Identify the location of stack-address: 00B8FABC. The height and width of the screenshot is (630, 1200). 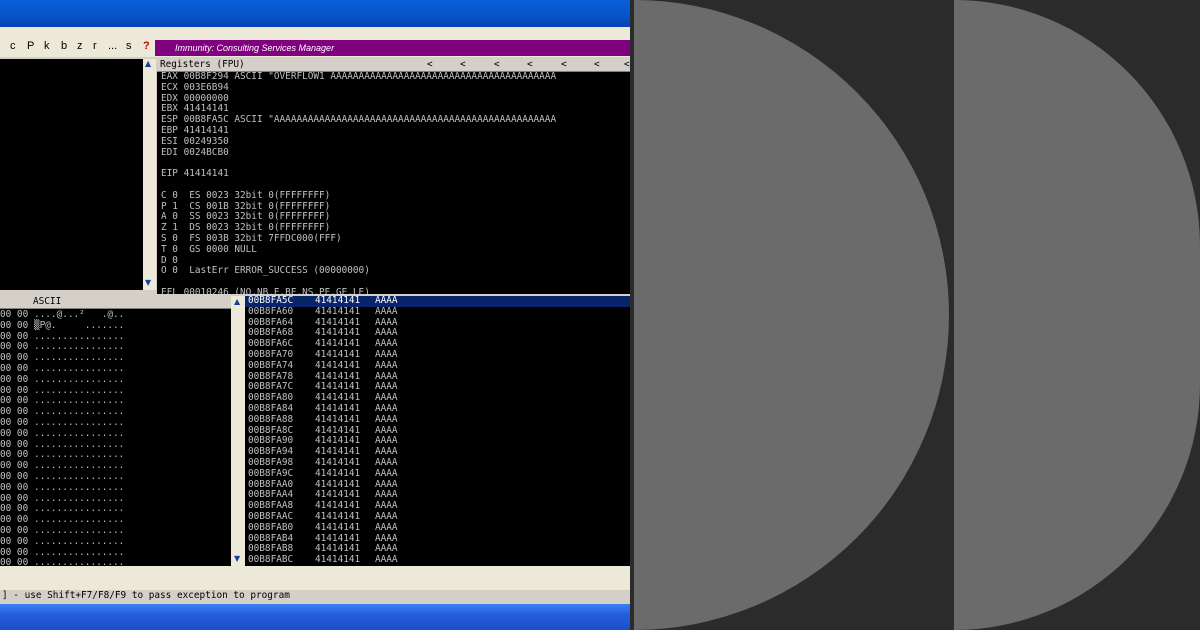
(271, 560).